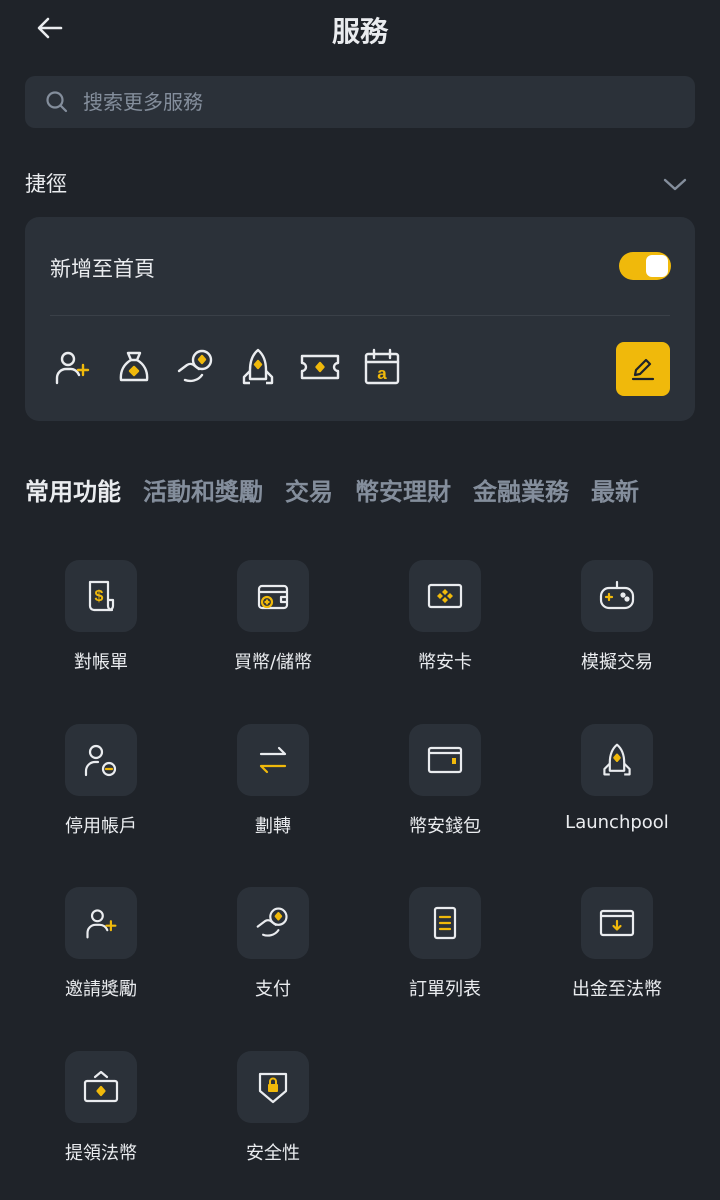 Image resolution: width=720 pixels, height=1200 pixels. I want to click on svg-text: a, so click(382, 373).